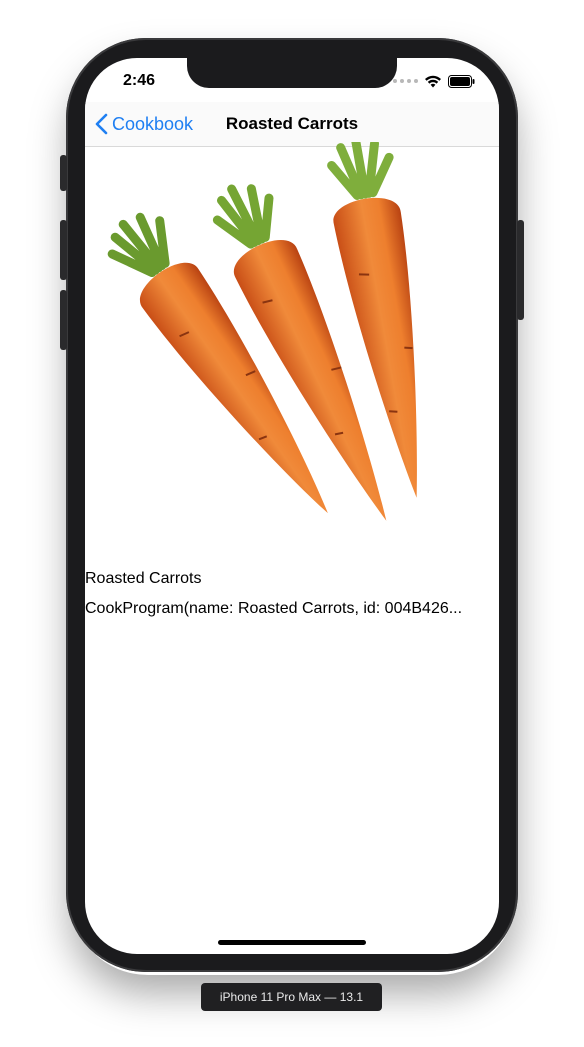  Describe the element at coordinates (63, 320) in the screenshot. I see `volume-down-button` at that location.